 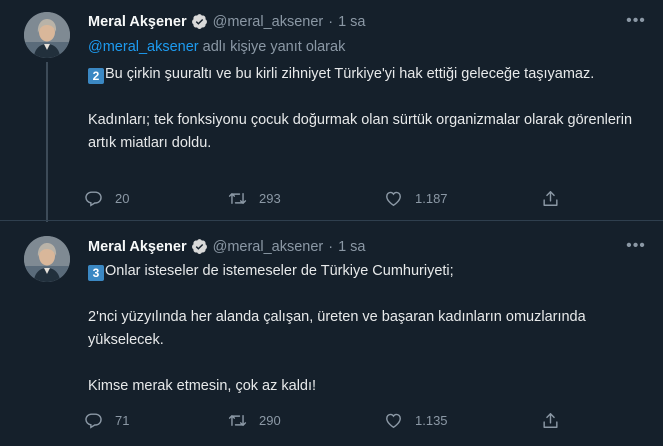 I want to click on keycap-number-icon: 2, so click(x=96, y=76).